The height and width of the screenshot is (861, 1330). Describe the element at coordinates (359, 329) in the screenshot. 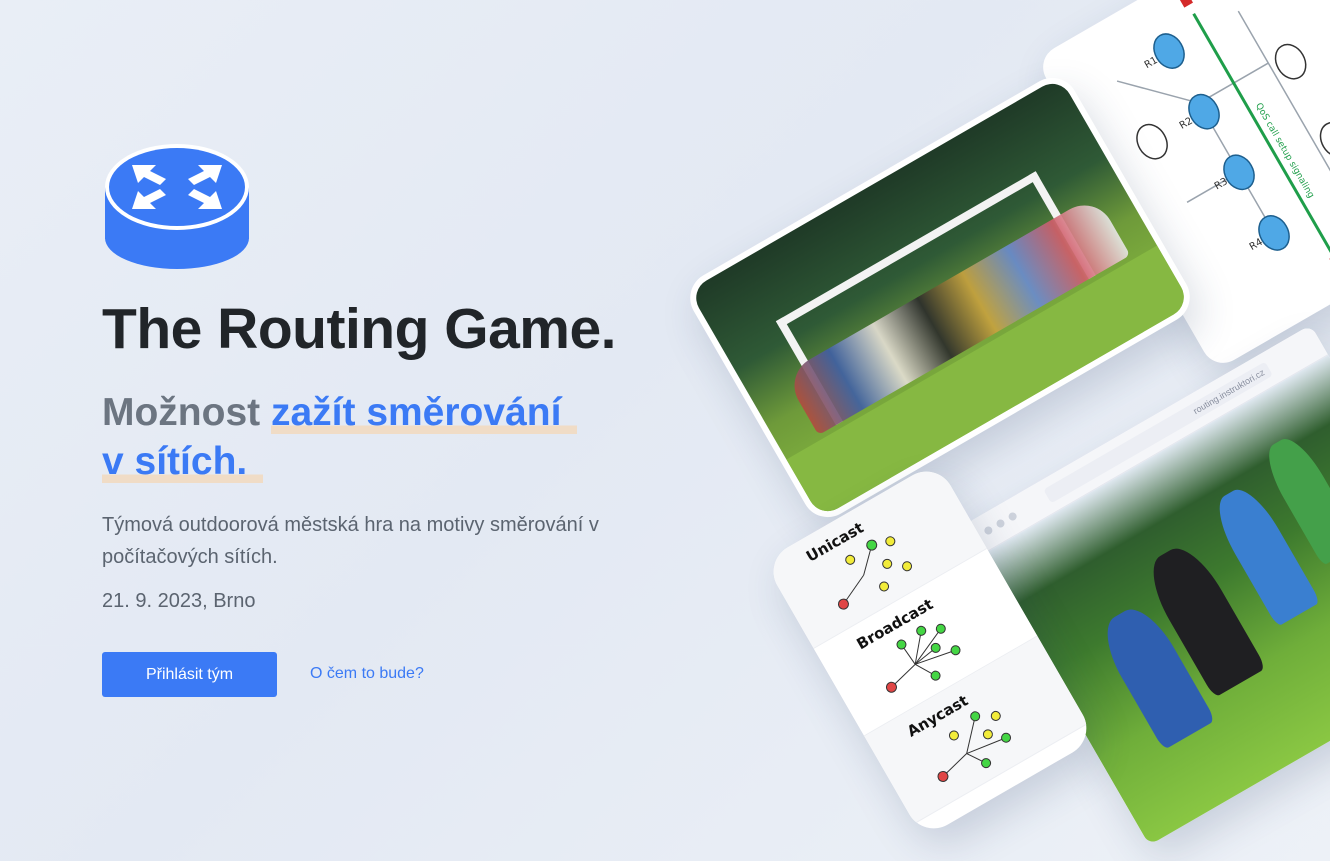

I see `page-title: The Routing Game.` at that location.